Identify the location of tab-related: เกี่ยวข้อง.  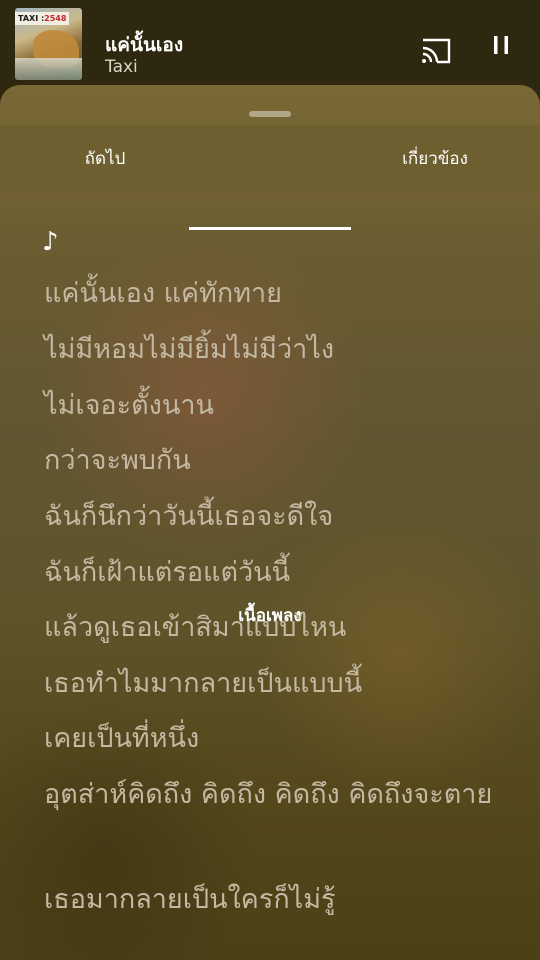
(435, 158).